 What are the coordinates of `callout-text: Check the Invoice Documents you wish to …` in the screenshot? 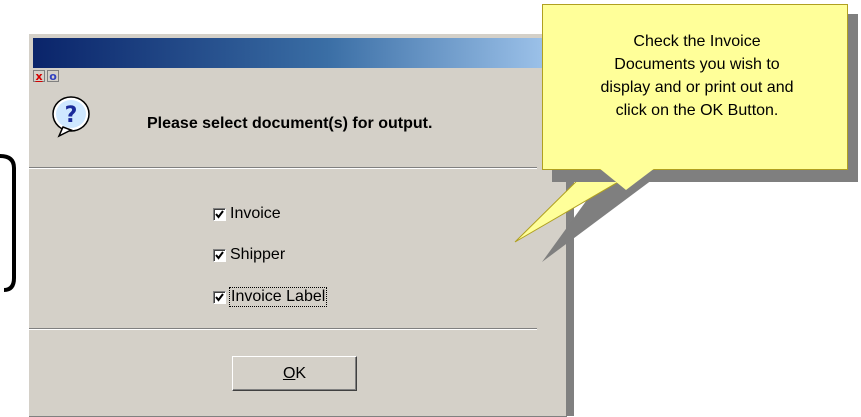 It's located at (697, 76).